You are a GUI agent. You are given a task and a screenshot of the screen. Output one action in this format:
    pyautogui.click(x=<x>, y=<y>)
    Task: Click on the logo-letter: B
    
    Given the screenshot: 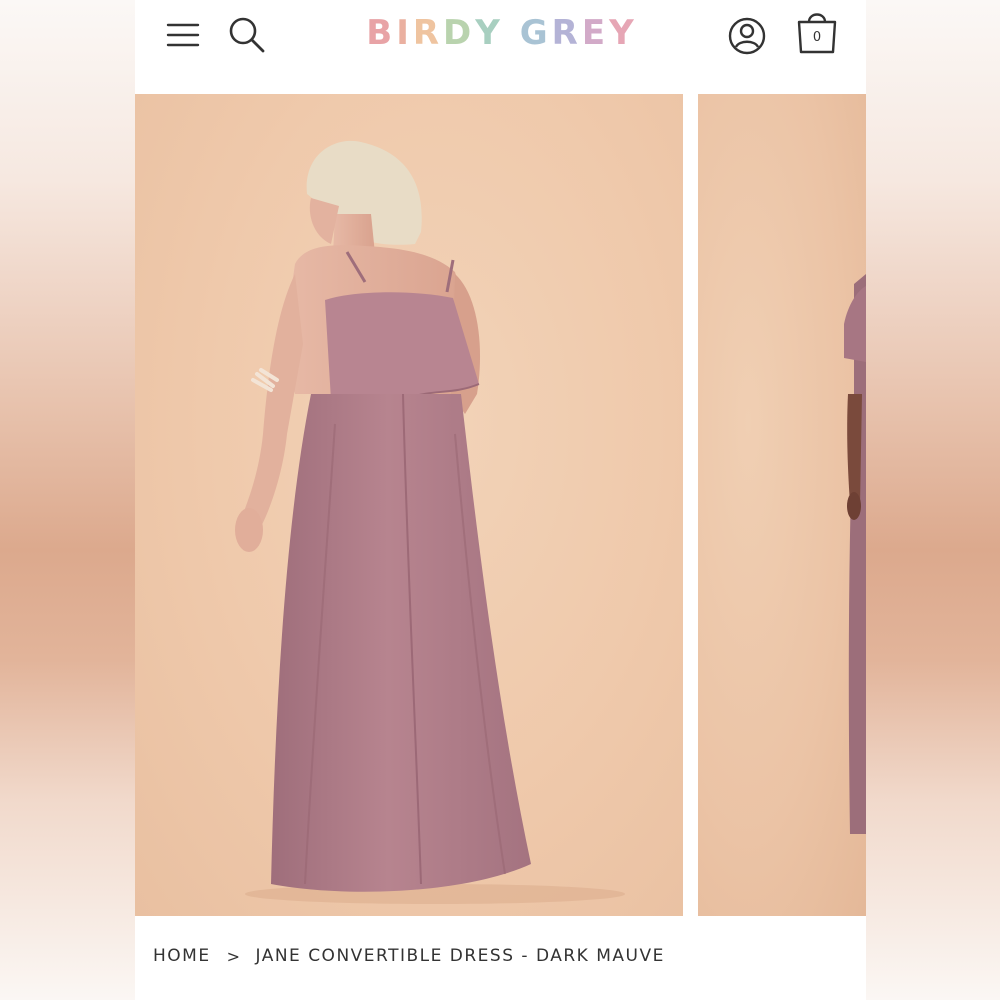 What is the action you would take?
    pyautogui.click(x=381, y=33)
    